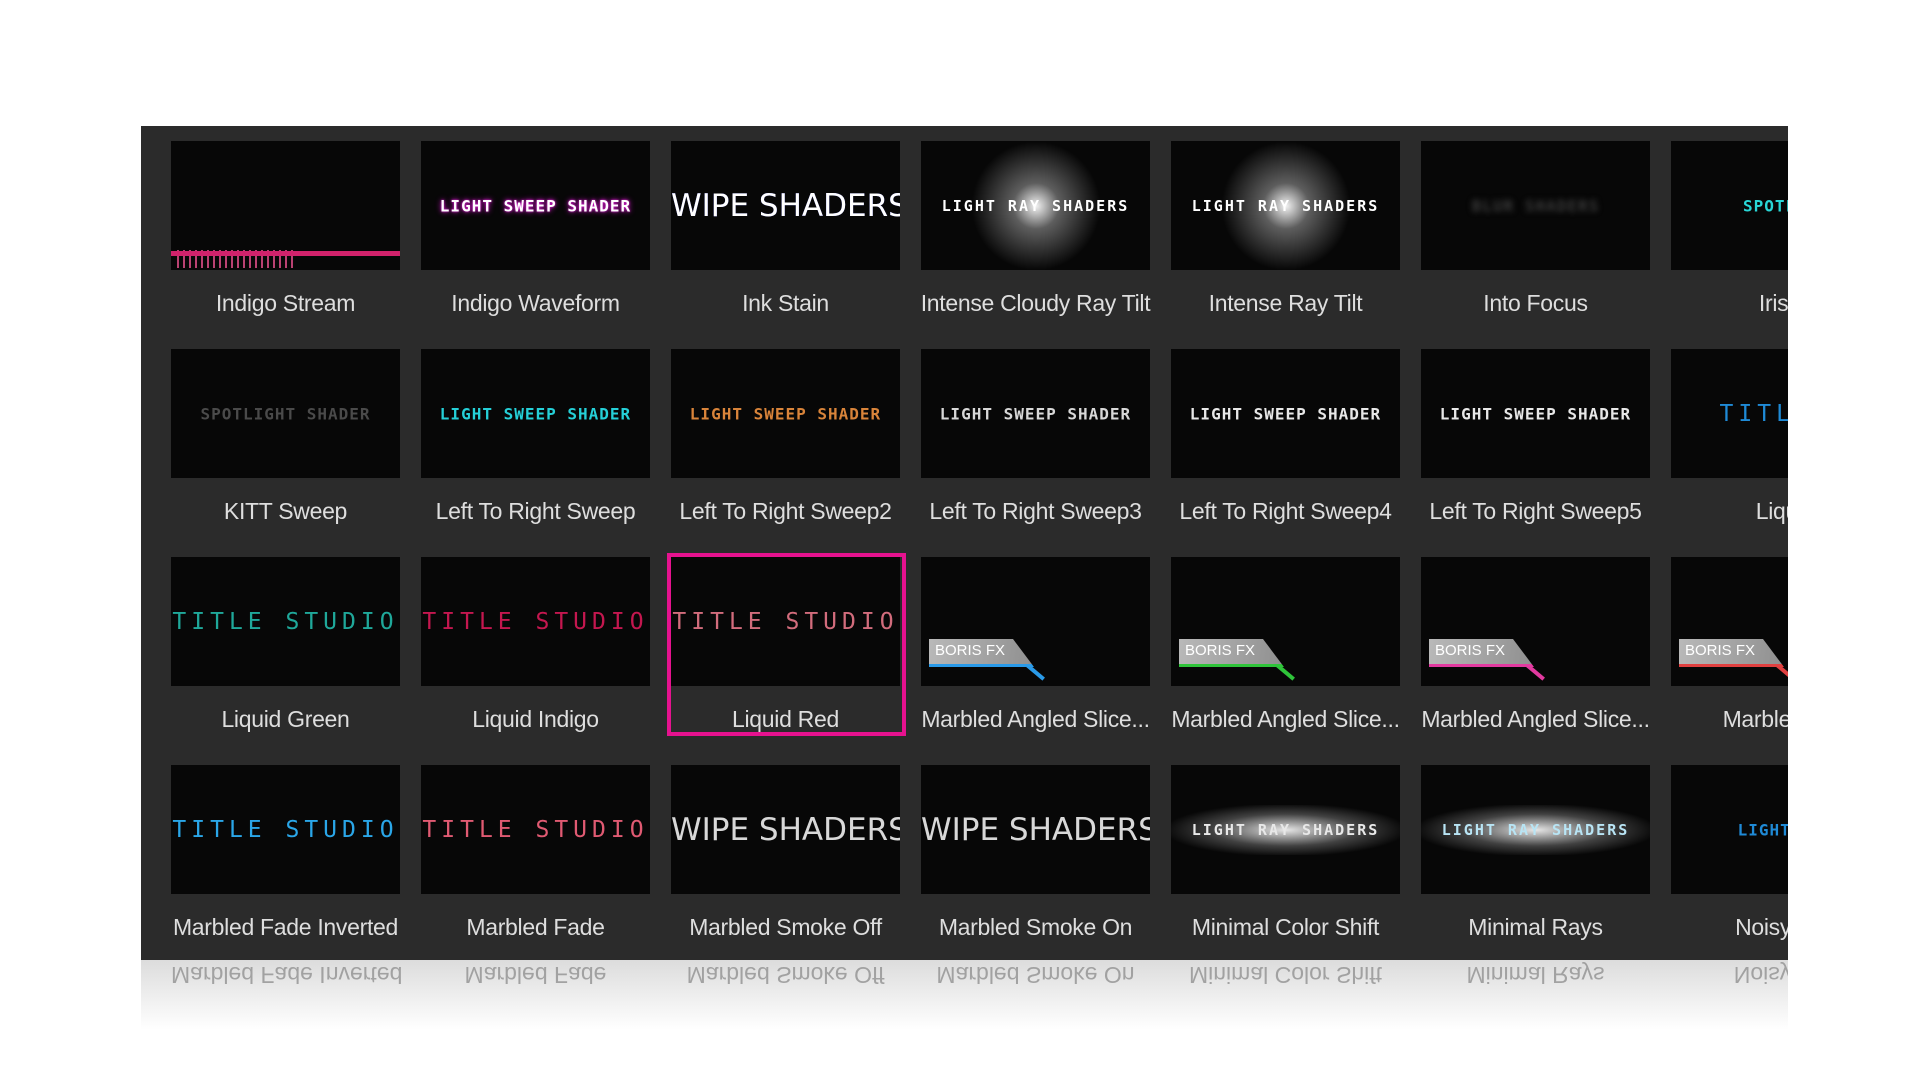  I want to click on preset-tile-left-to-right-sweep2: LIGHT SWEEP SHADER Left To Right Sweep2, so click(785, 436).